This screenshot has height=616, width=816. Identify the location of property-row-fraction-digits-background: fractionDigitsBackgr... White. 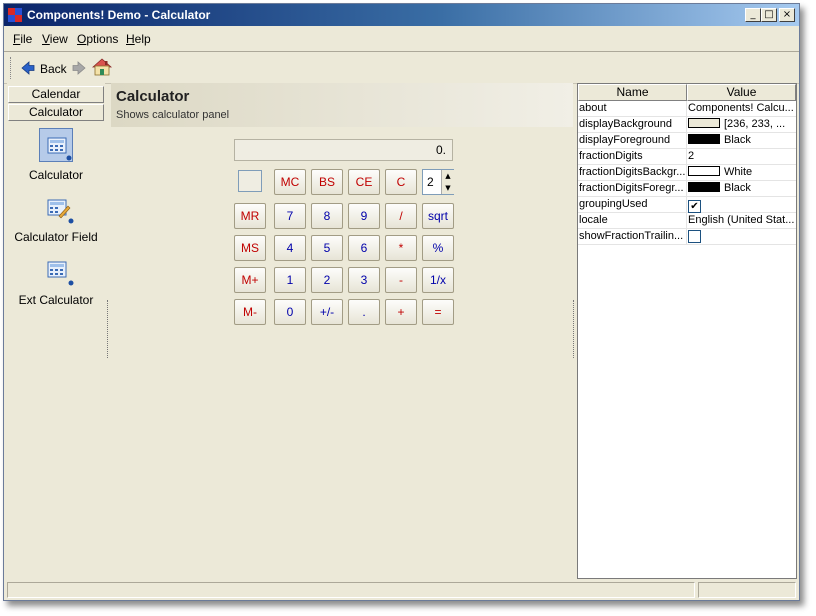
(687, 173).